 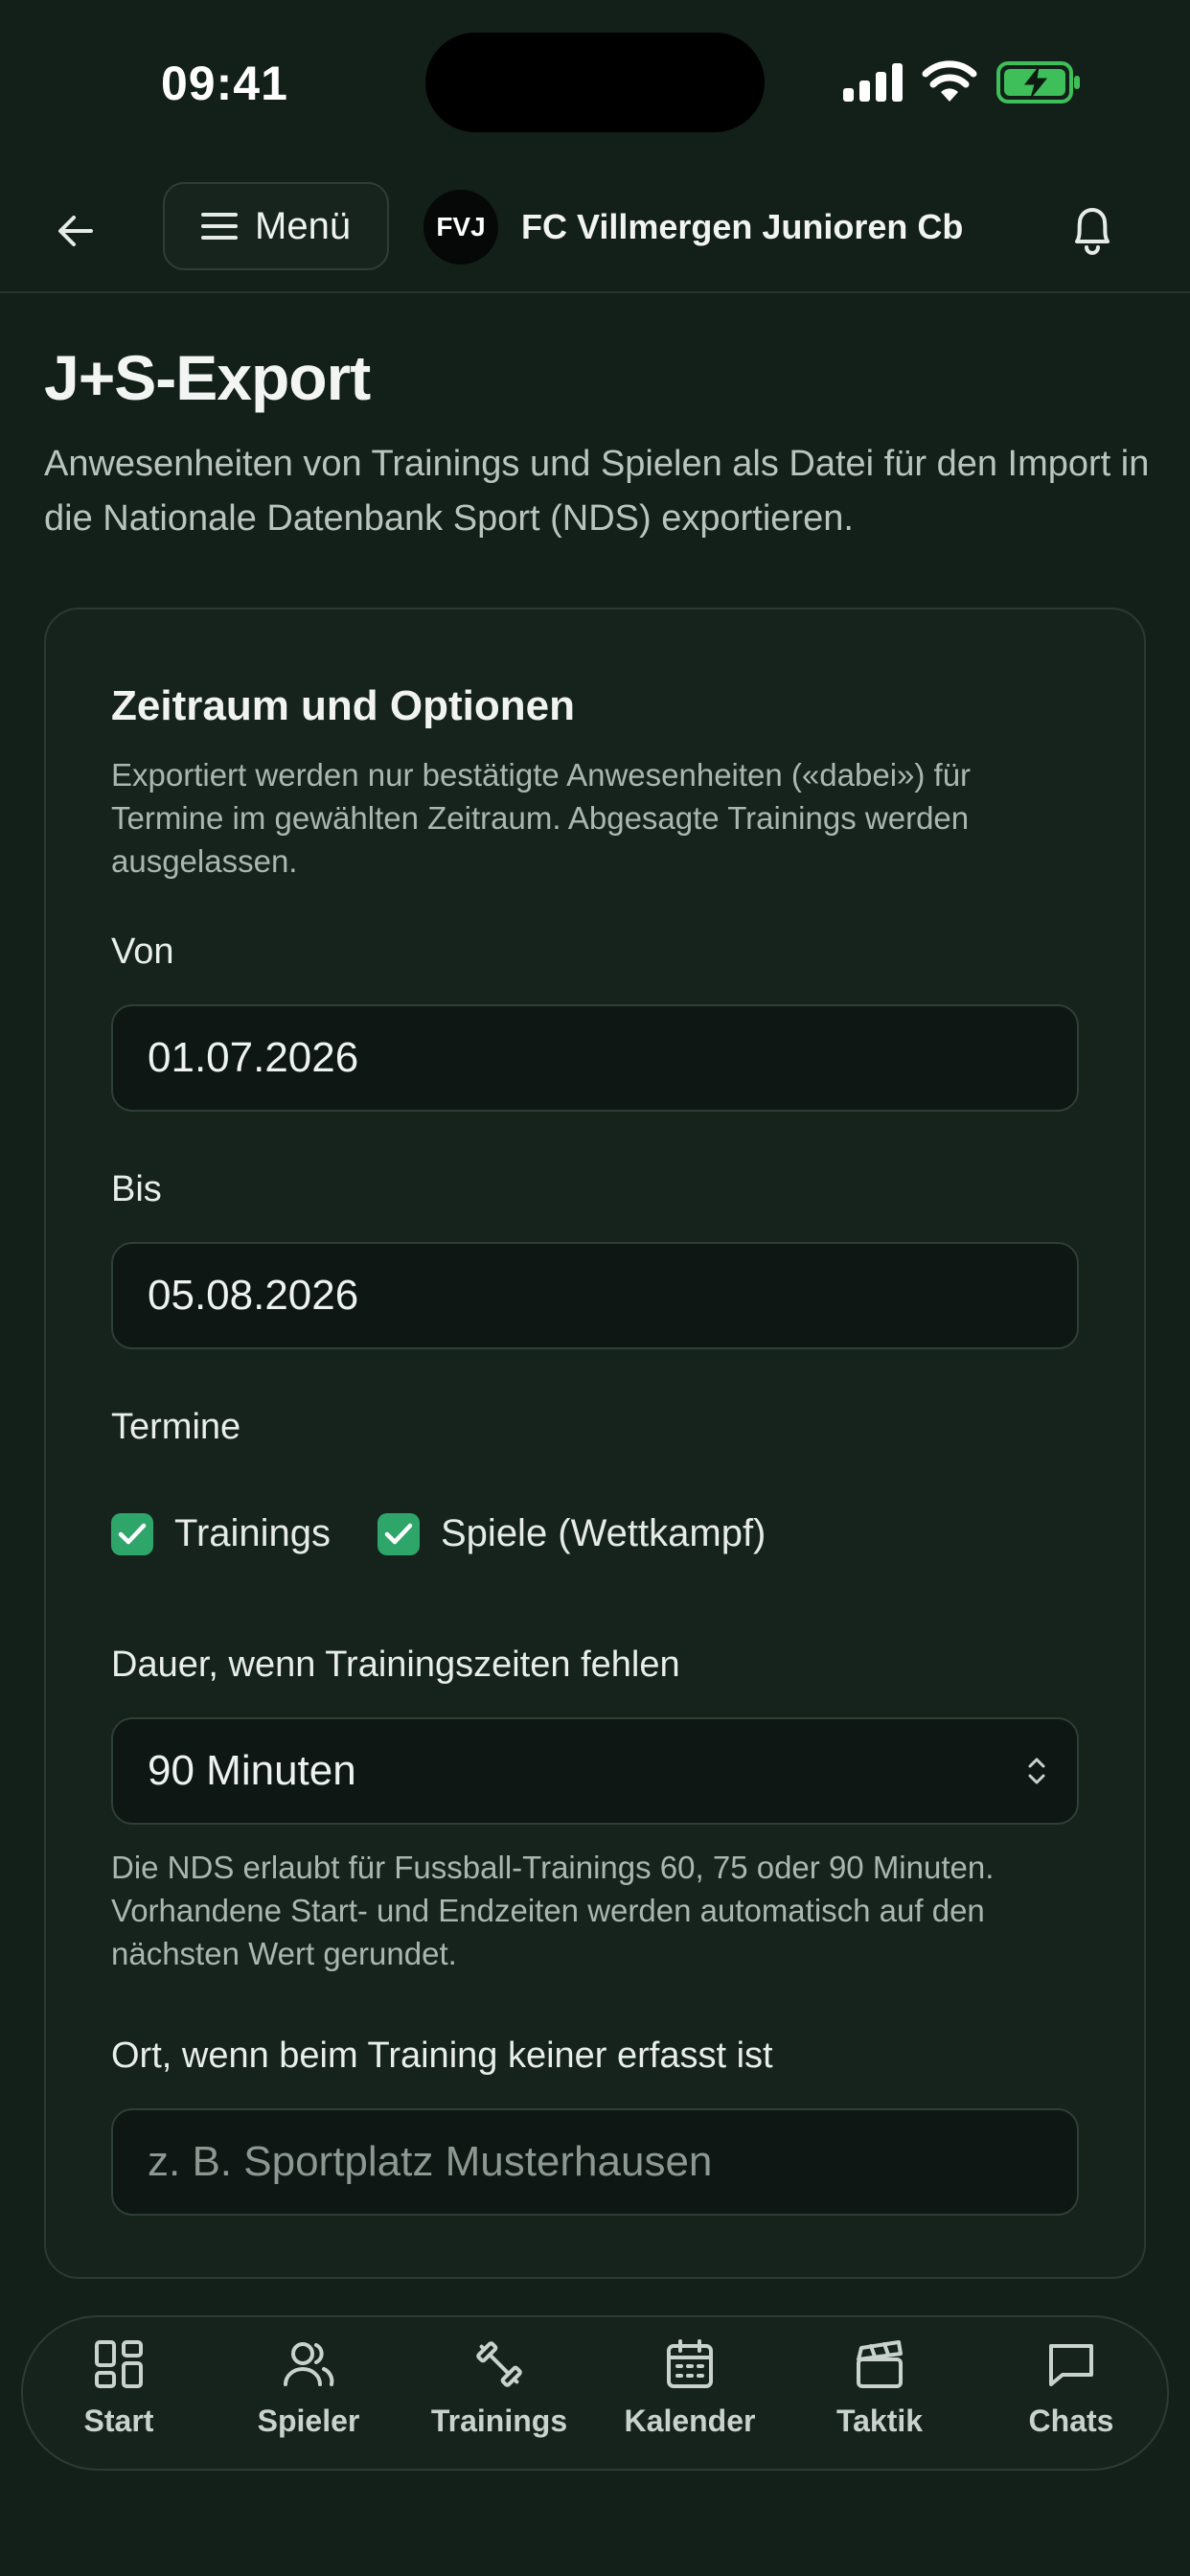 I want to click on games-checkbox-row: Spiele (Wettkampf), so click(x=572, y=1533).